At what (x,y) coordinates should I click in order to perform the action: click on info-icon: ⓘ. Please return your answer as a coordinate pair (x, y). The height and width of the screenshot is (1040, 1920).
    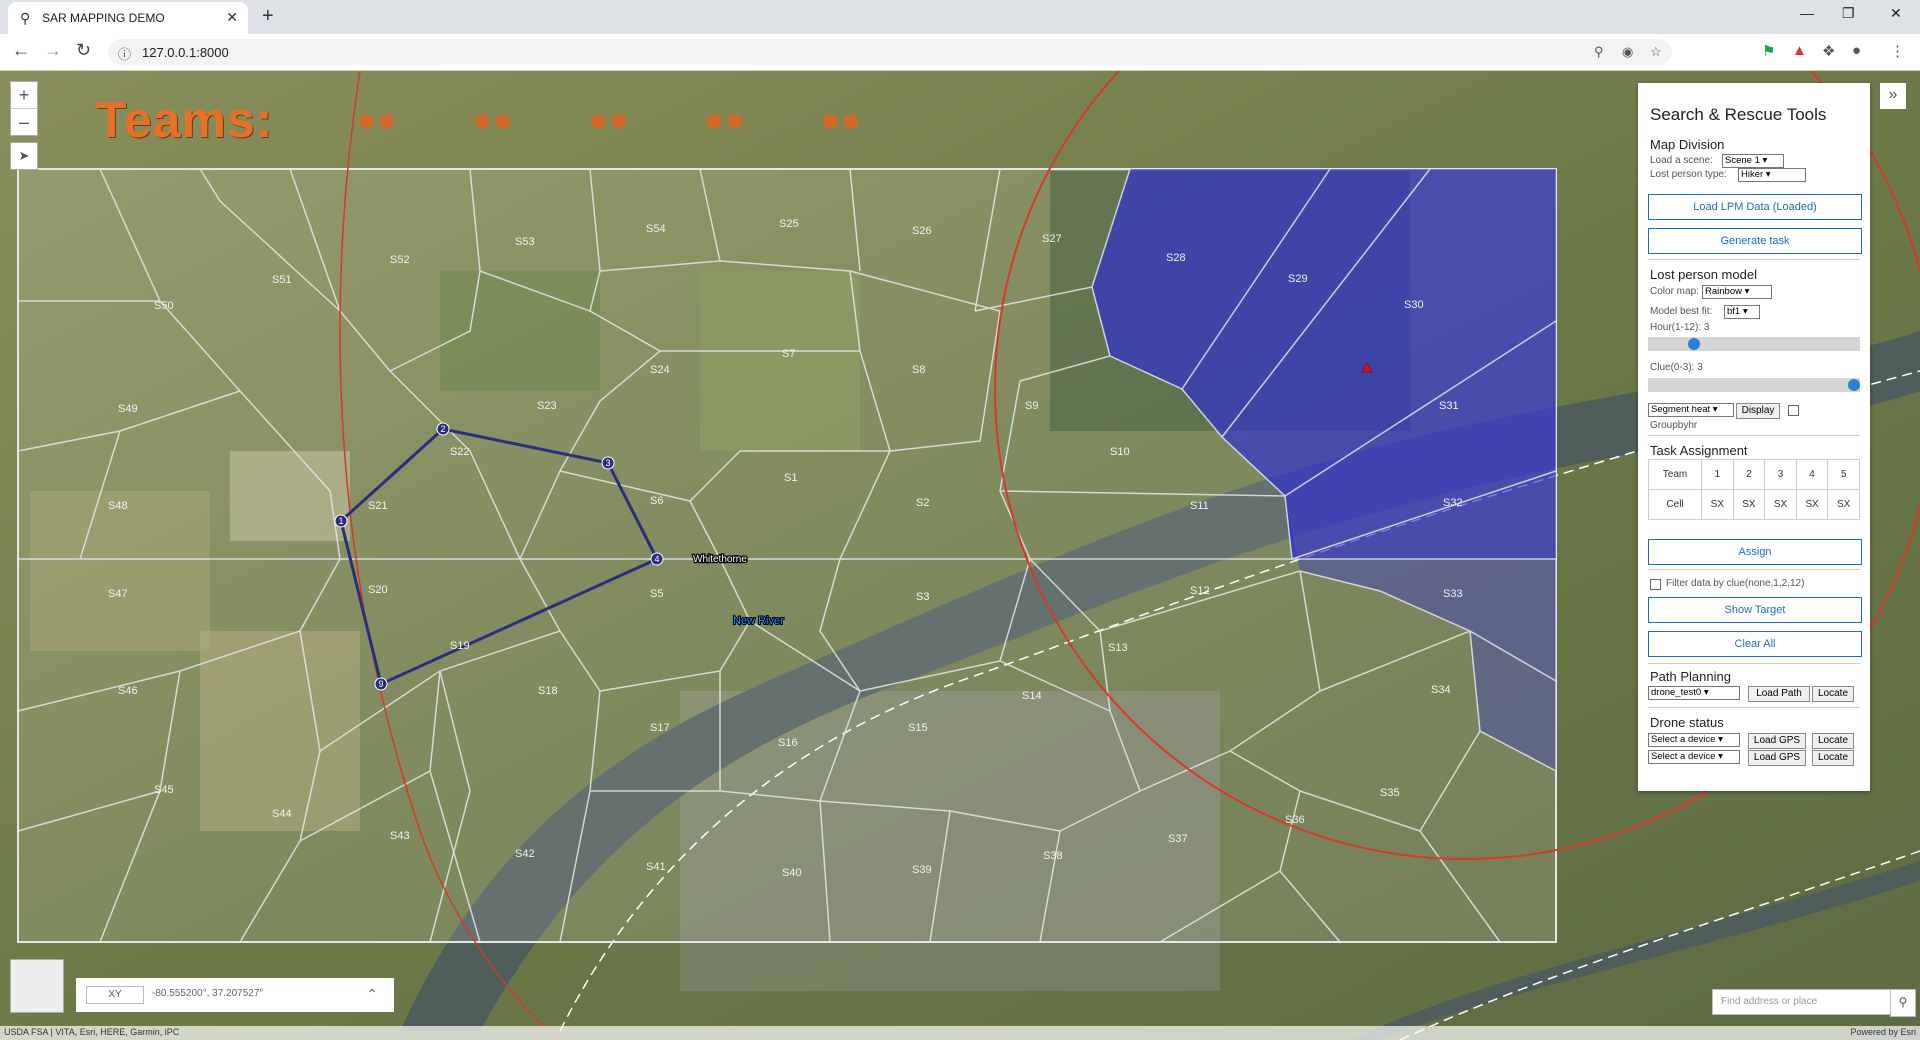
    Looking at the image, I should click on (124, 53).